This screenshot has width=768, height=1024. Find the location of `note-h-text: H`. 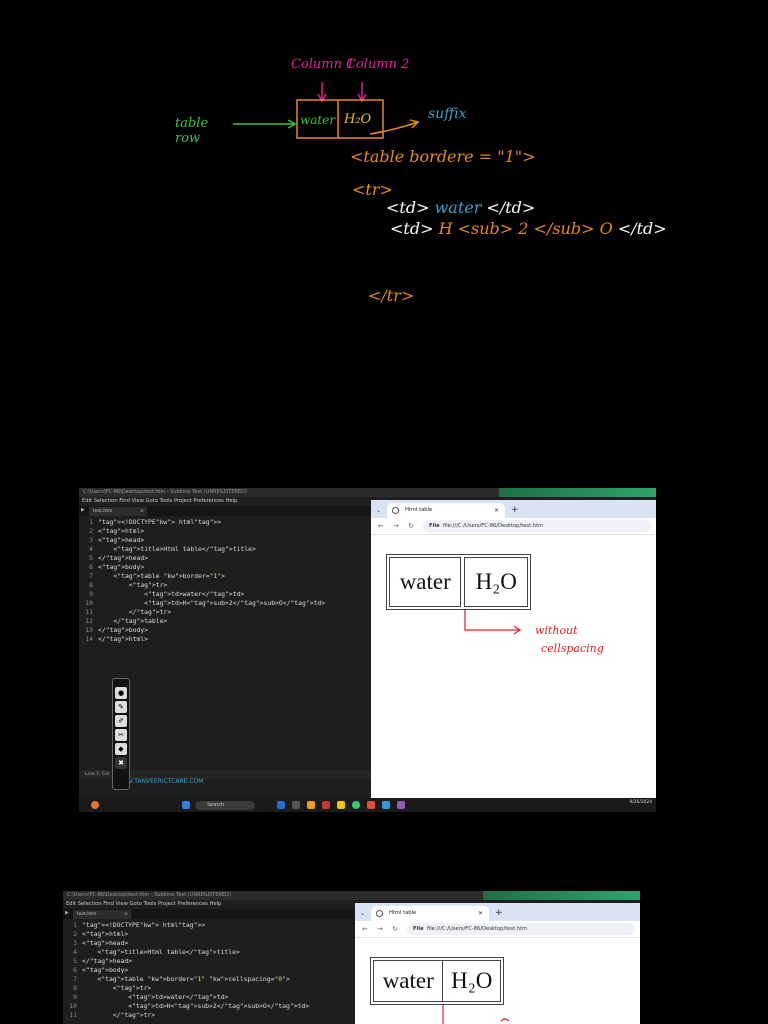

note-h-text: H is located at coordinates (445, 228).